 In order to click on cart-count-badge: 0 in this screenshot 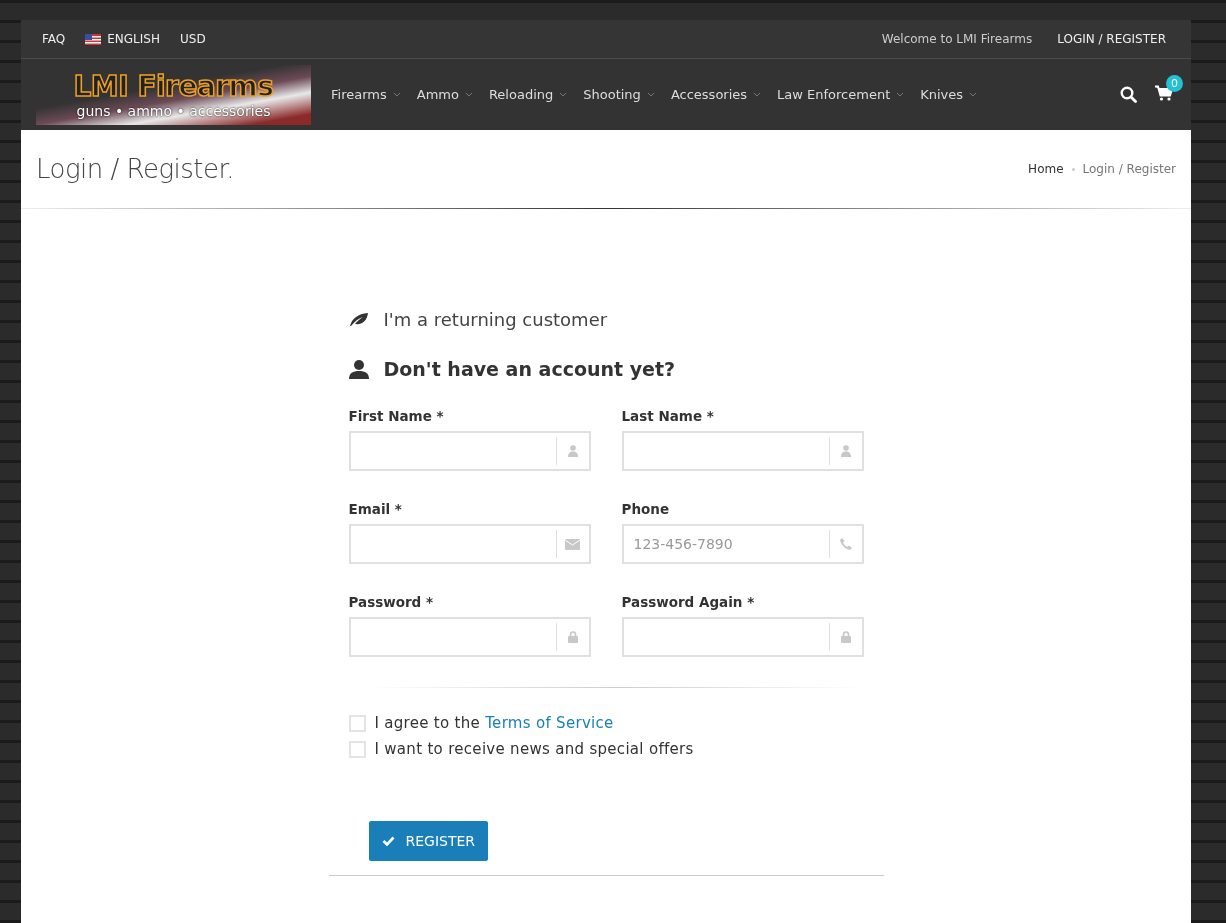, I will do `click(1174, 83)`.